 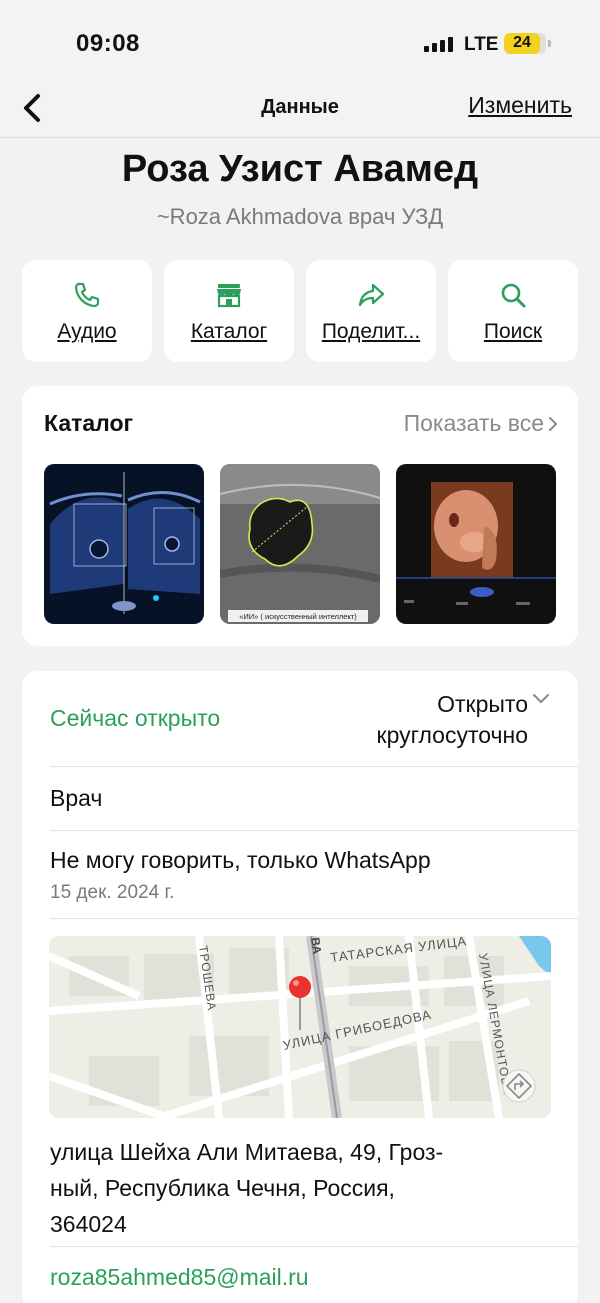 What do you see at coordinates (513, 331) in the screenshot?
I see `action-label: Поиск` at bounding box center [513, 331].